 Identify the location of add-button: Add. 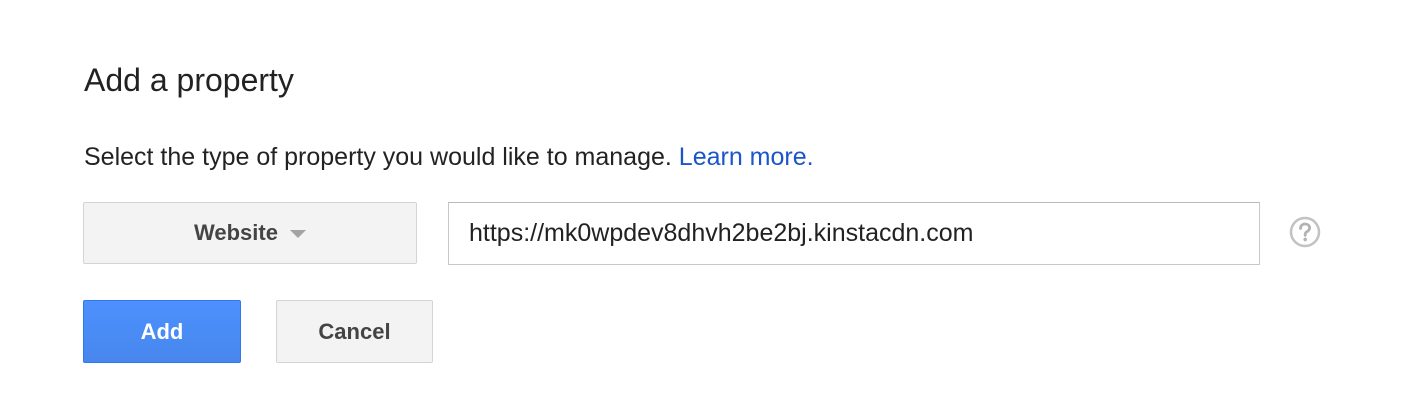
(162, 331).